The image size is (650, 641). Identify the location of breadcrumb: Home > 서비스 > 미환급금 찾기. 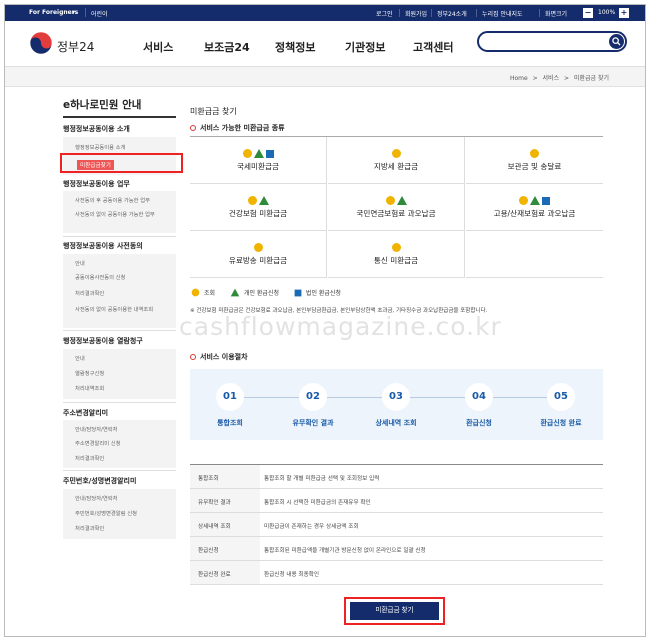
(558, 77).